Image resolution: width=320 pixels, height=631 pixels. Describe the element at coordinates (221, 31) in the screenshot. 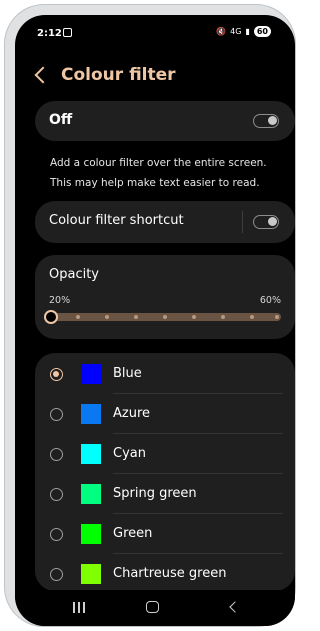

I see `mute-icon: 🔇` at that location.